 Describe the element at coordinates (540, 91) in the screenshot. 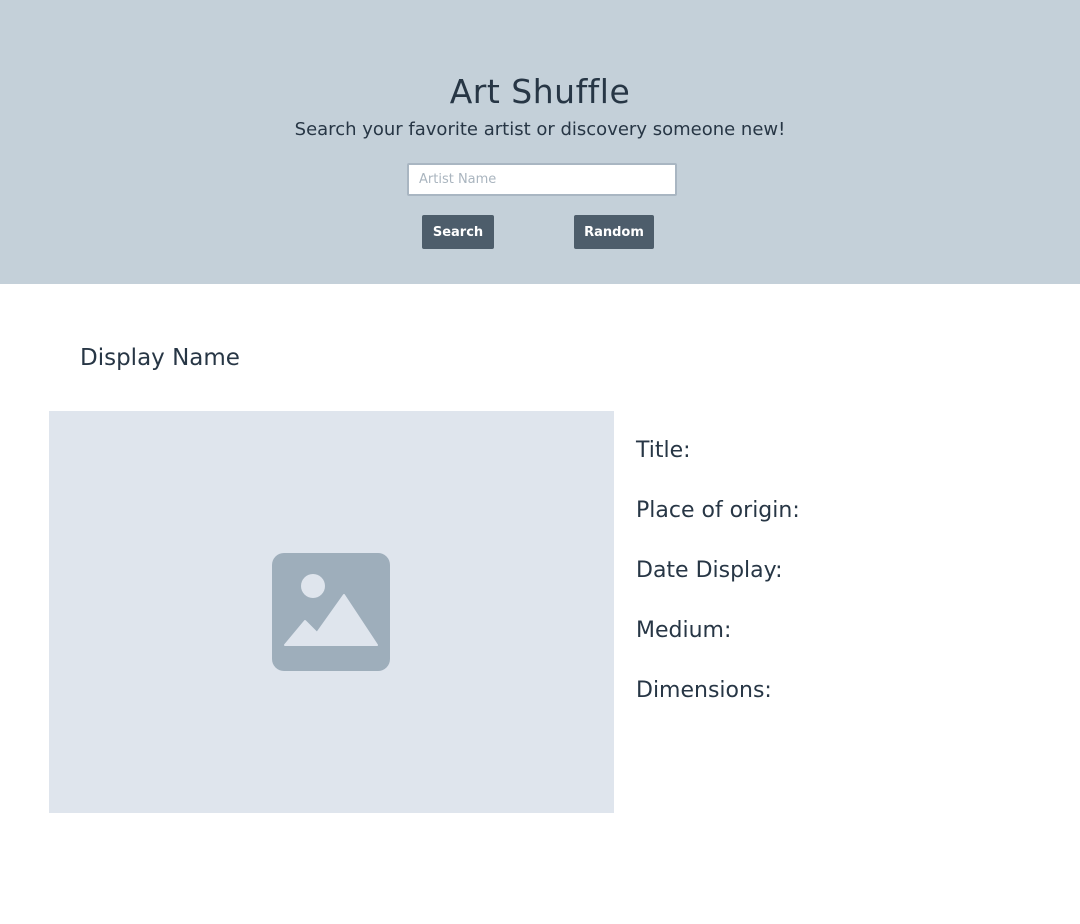

I see `page-title: Art Shuffle` at that location.